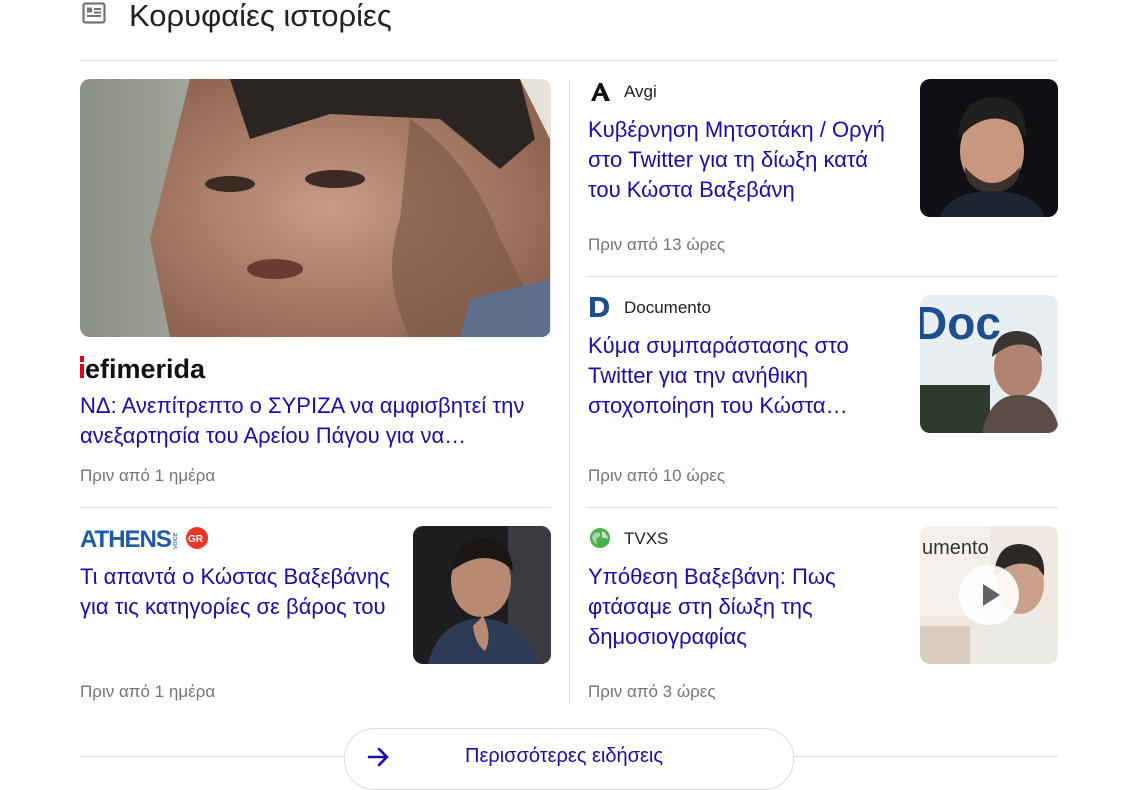 The height and width of the screenshot is (790, 1123). Describe the element at coordinates (145, 368) in the screenshot. I see `svg-text: efimerida` at that location.